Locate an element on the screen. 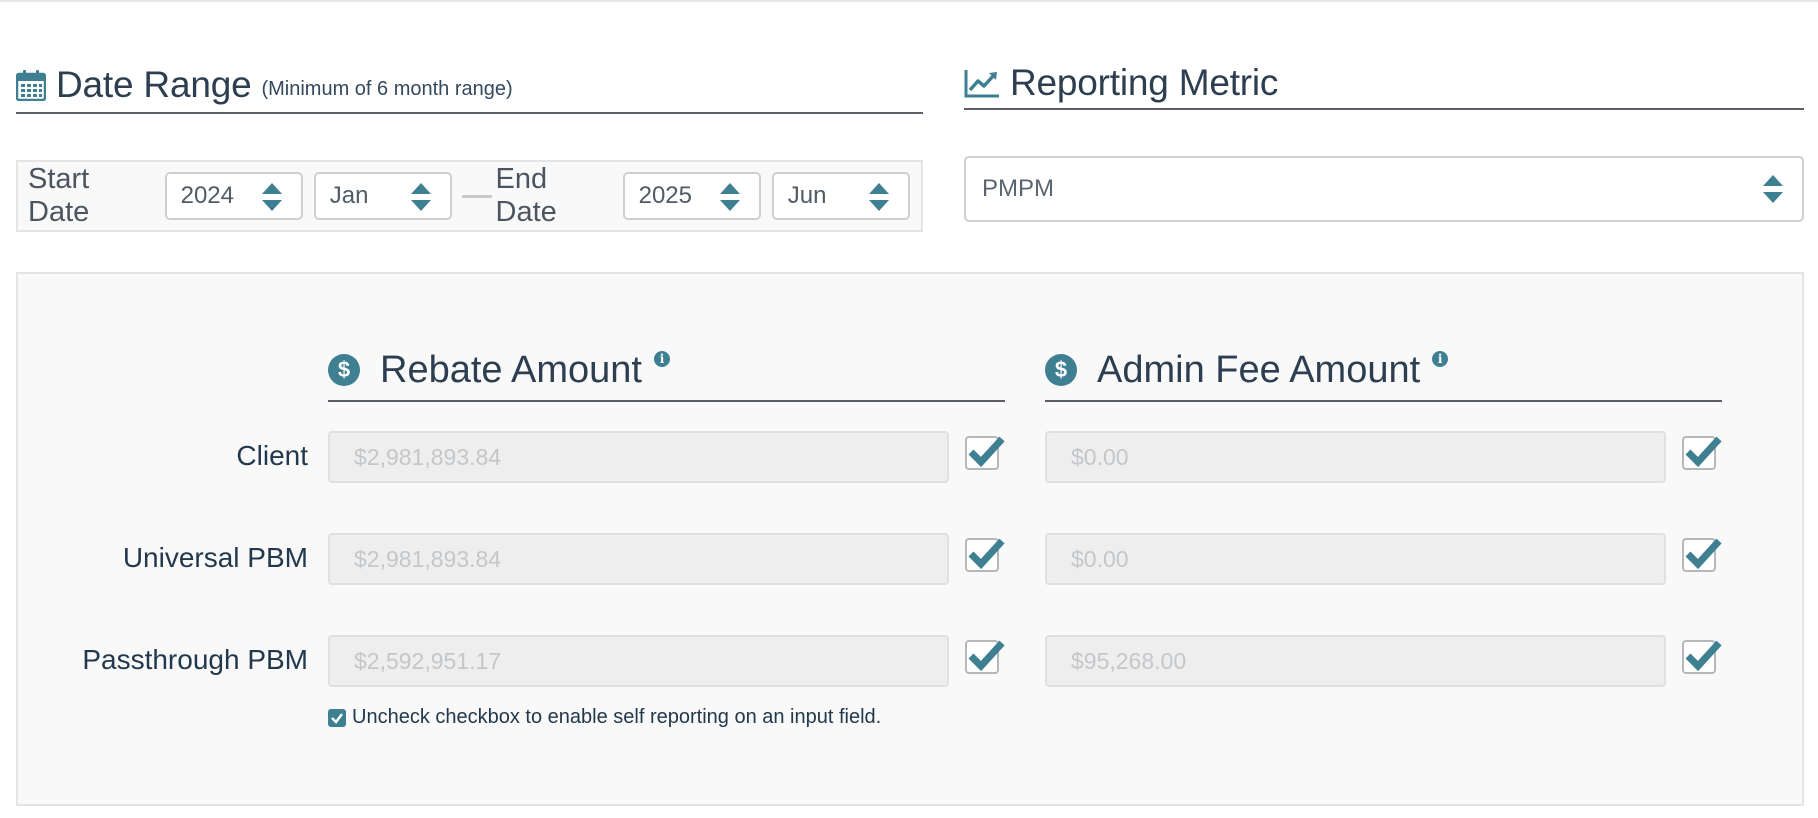  admin-fee-amount-title: Admin Fee Amount is located at coordinates (1259, 369).